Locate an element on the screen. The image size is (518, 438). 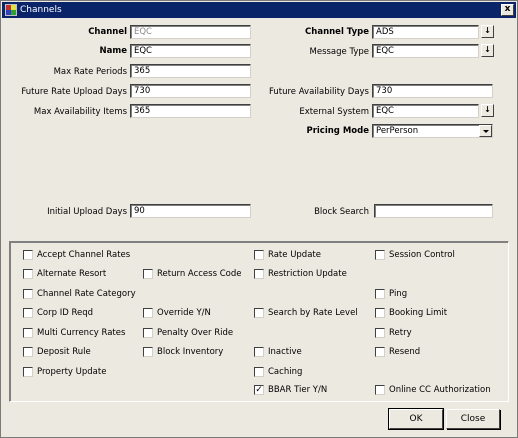
future-availability-days-field: 730 is located at coordinates (432, 91).